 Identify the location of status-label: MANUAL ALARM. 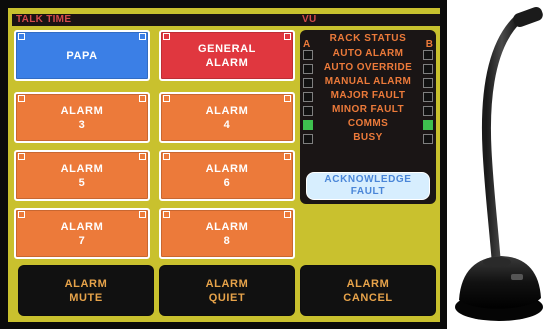
(368, 81).